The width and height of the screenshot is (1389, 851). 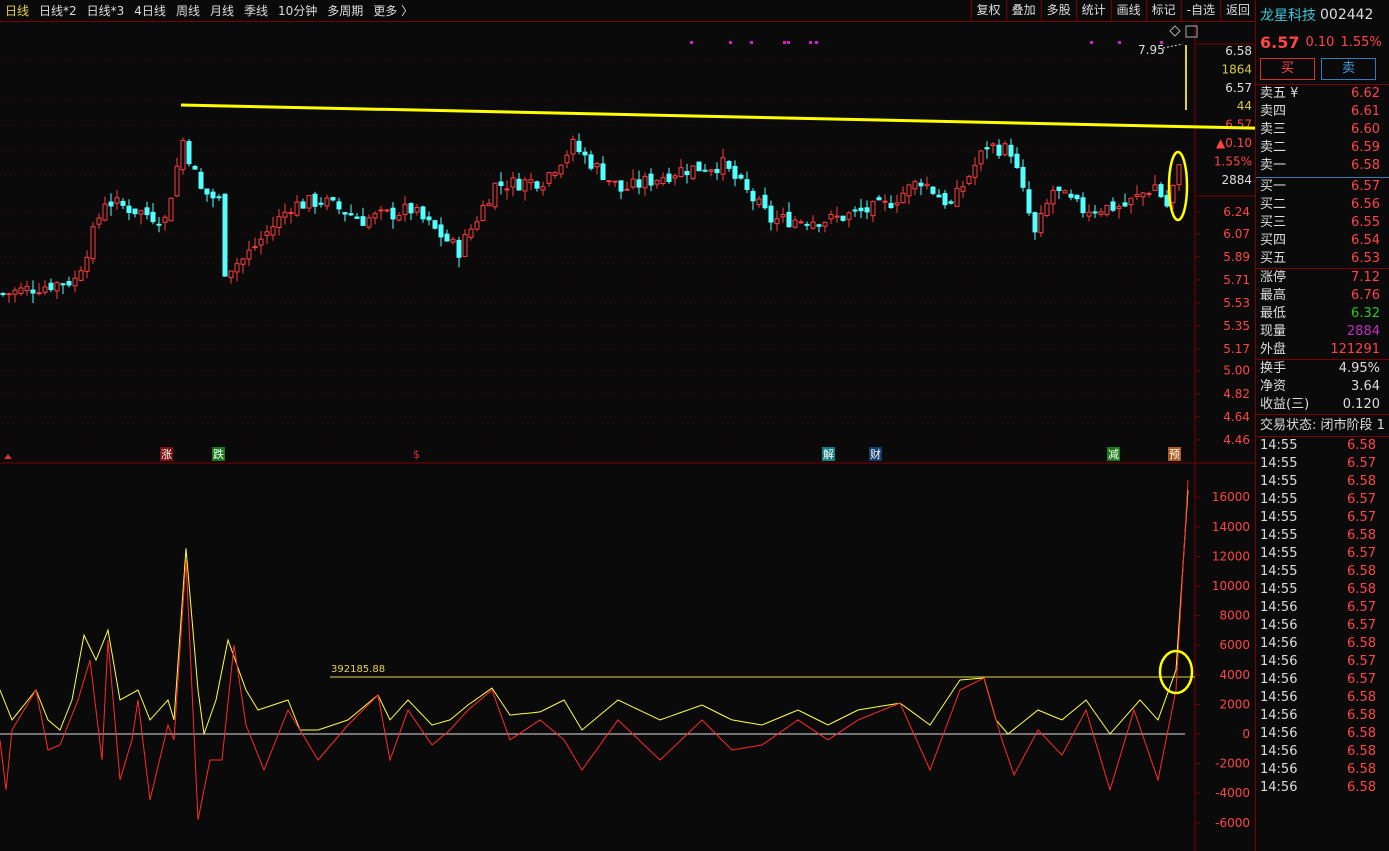 I want to click on period-tab: 日线*3, so click(x=106, y=10).